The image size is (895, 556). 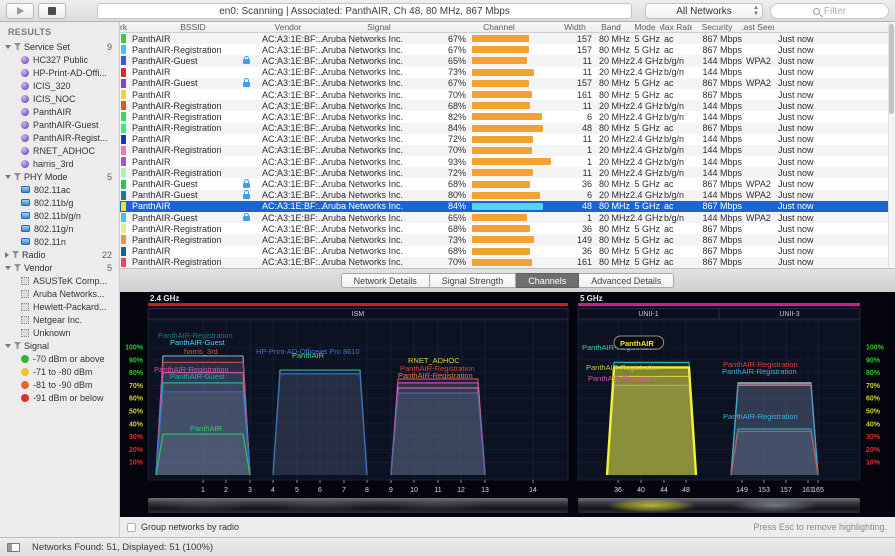 What do you see at coordinates (59, 371) in the screenshot?
I see `sidebar-item: -71 to -80 dBm` at bounding box center [59, 371].